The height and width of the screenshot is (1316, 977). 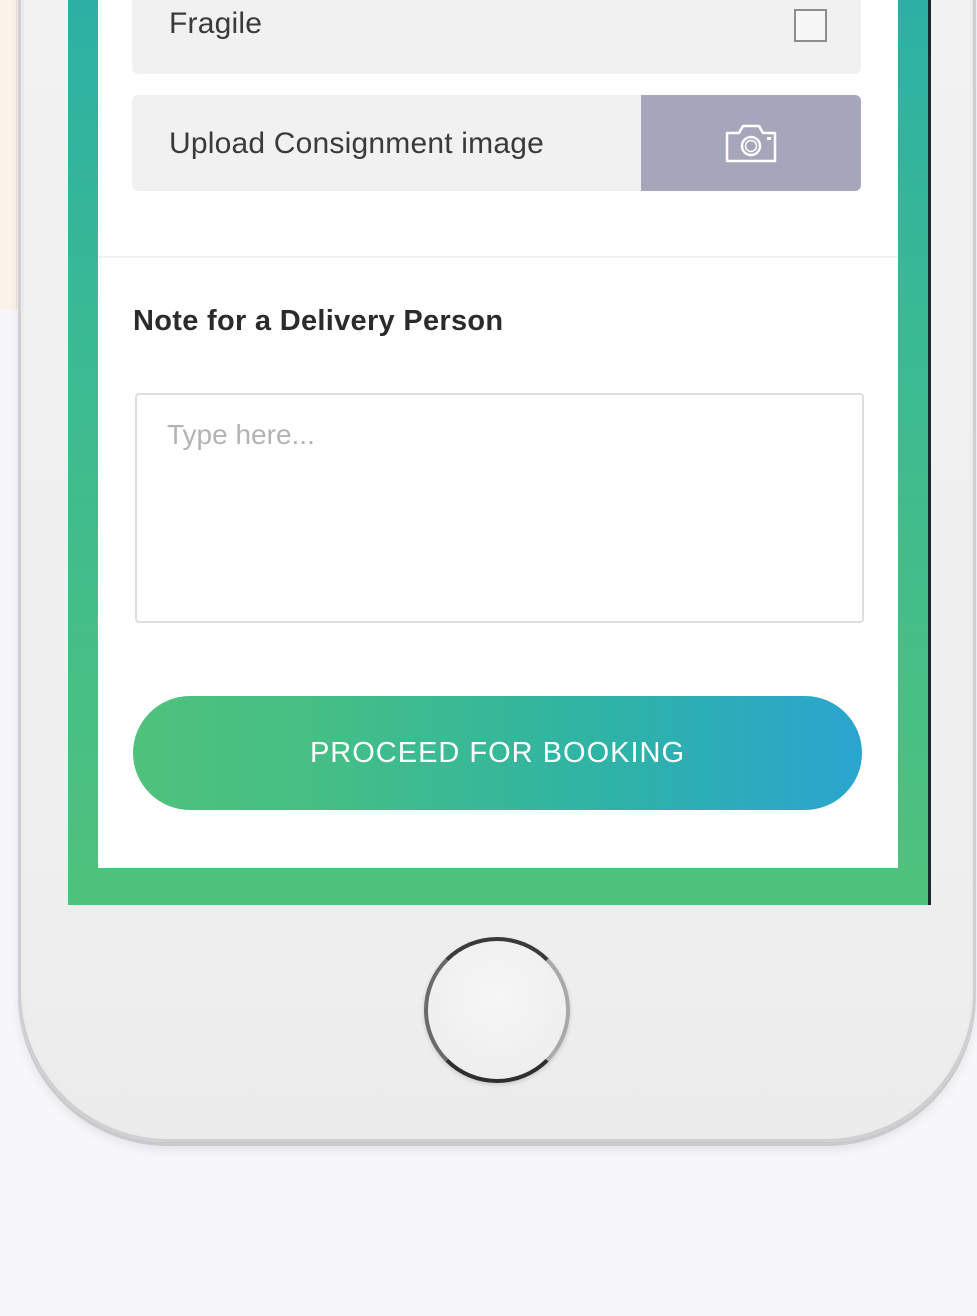 I want to click on note-title: Note for a Delivery Person, so click(x=318, y=321).